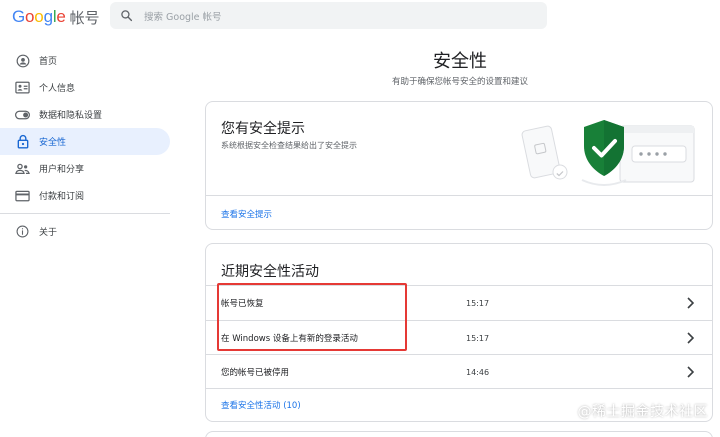  What do you see at coordinates (62, 170) in the screenshot?
I see `sidebar-item-label: 用户和分享` at bounding box center [62, 170].